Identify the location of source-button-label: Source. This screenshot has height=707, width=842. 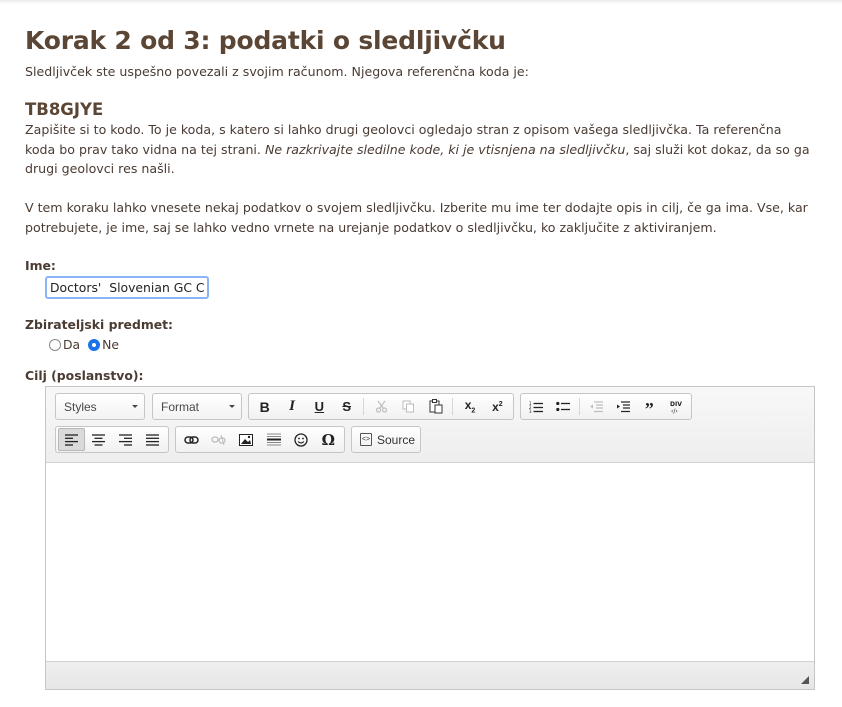
(396, 439).